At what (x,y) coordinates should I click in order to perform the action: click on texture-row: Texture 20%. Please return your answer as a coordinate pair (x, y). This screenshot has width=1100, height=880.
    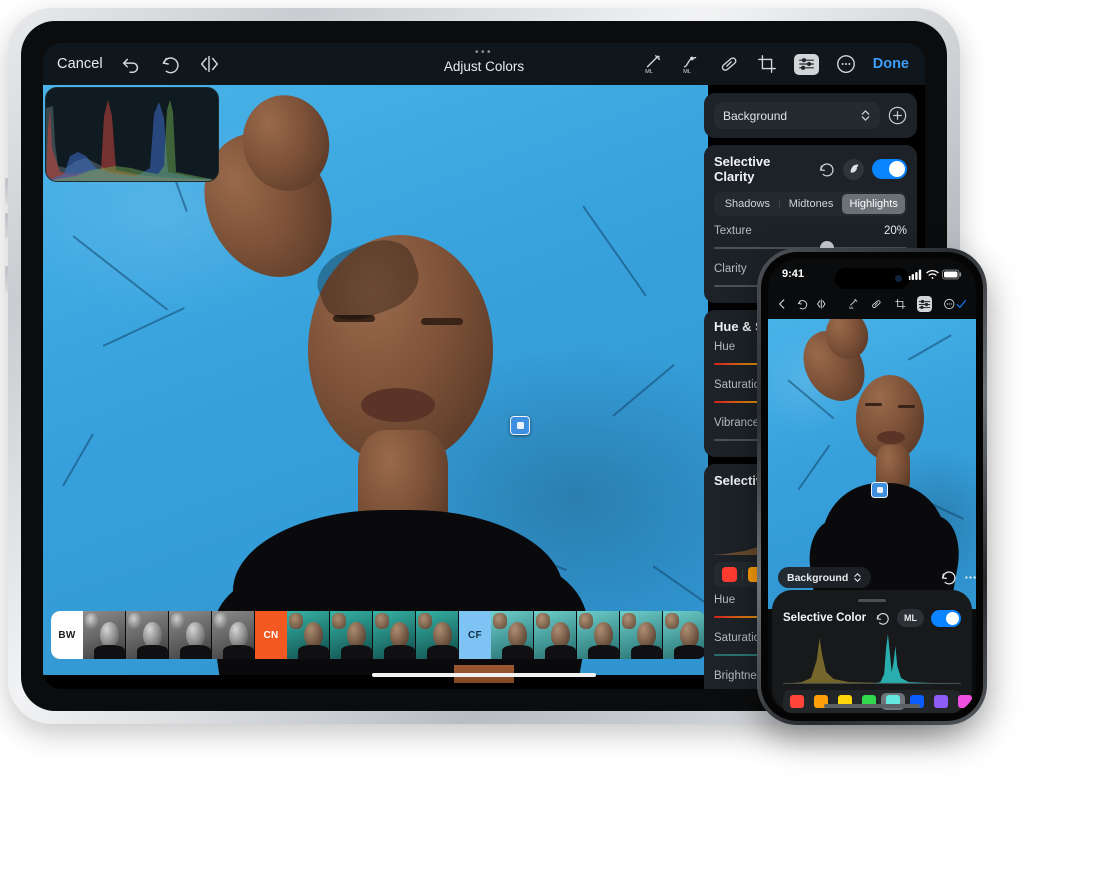
    Looking at the image, I should click on (810, 231).